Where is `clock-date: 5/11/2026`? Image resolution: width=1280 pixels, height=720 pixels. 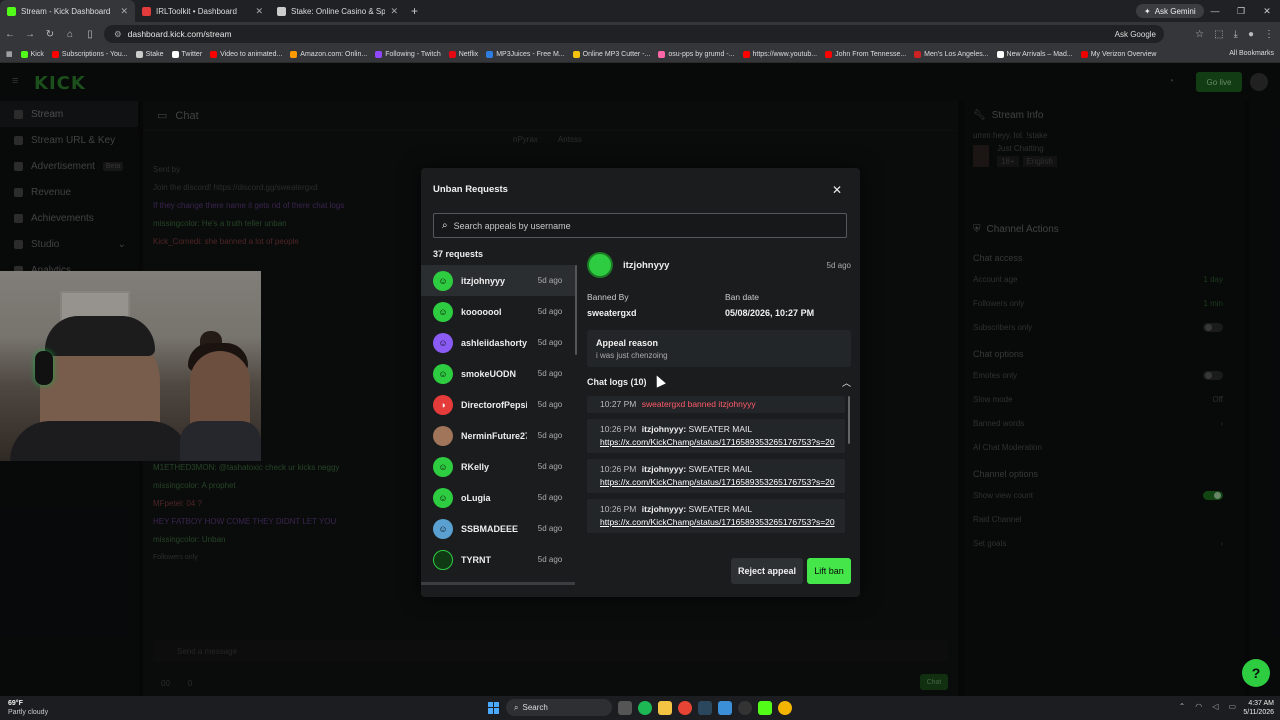
clock-date: 5/11/2026 is located at coordinates (1258, 712).